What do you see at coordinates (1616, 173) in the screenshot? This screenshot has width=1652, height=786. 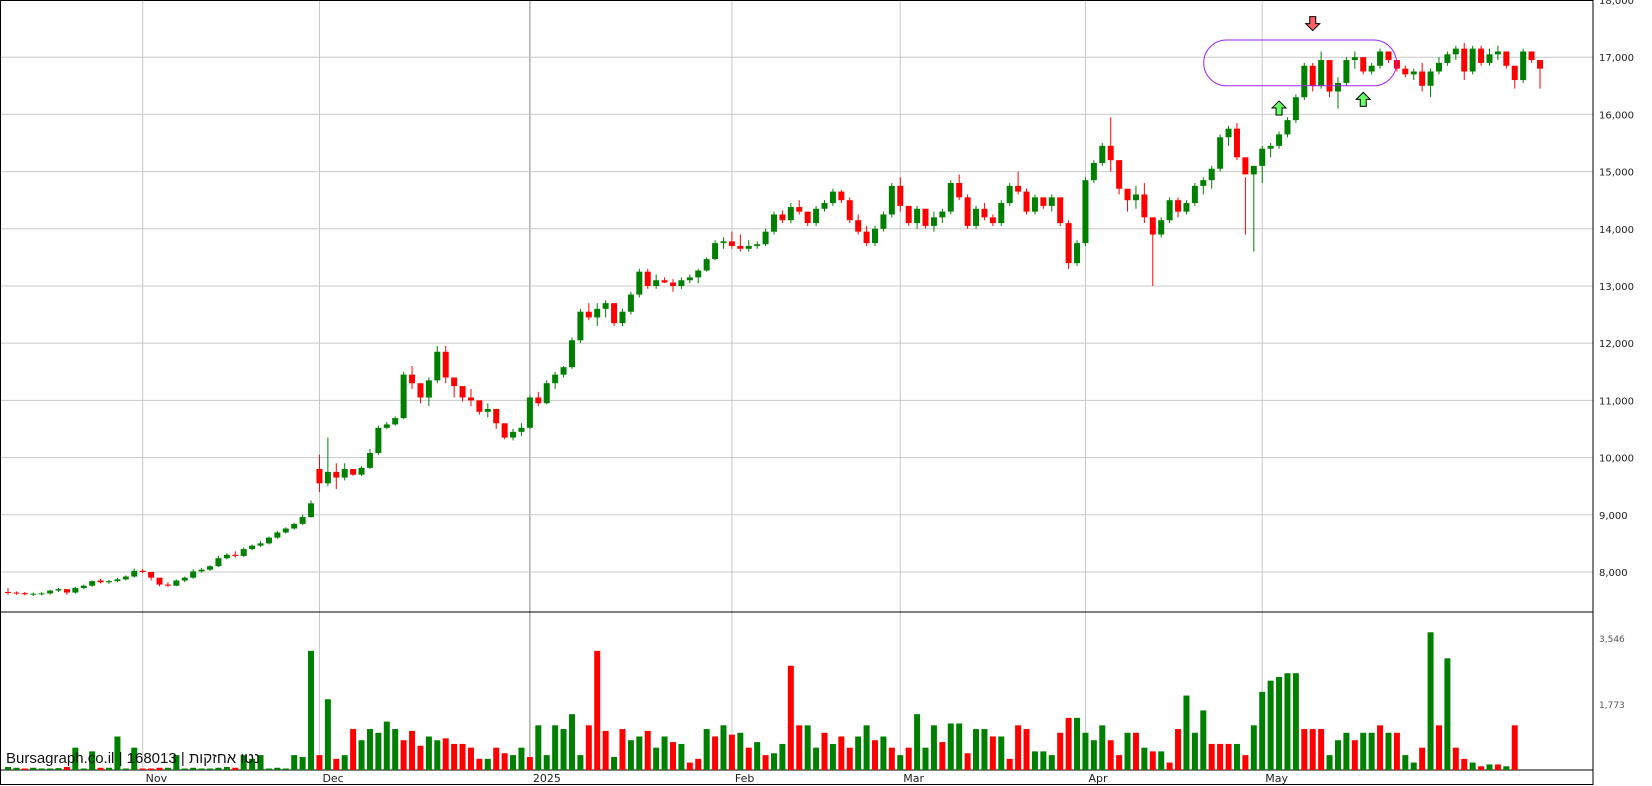 I see `y-tick-label: 15,000` at bounding box center [1616, 173].